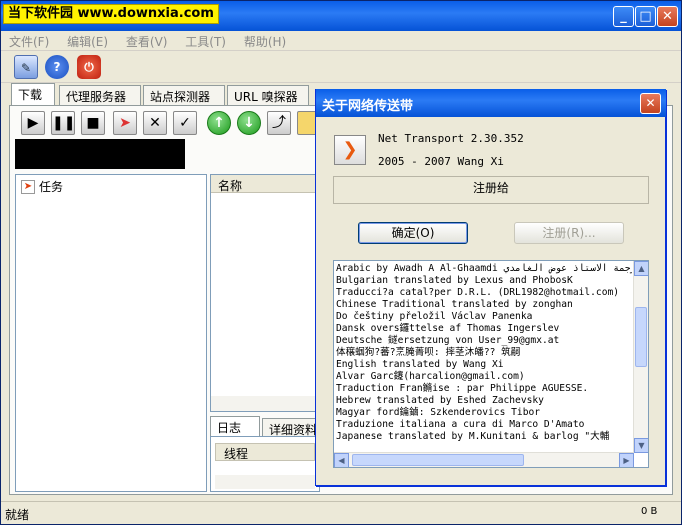 The width and height of the screenshot is (682, 525). Describe the element at coordinates (626, 460) in the screenshot. I see `scroll-right-icon: ▶` at that location.